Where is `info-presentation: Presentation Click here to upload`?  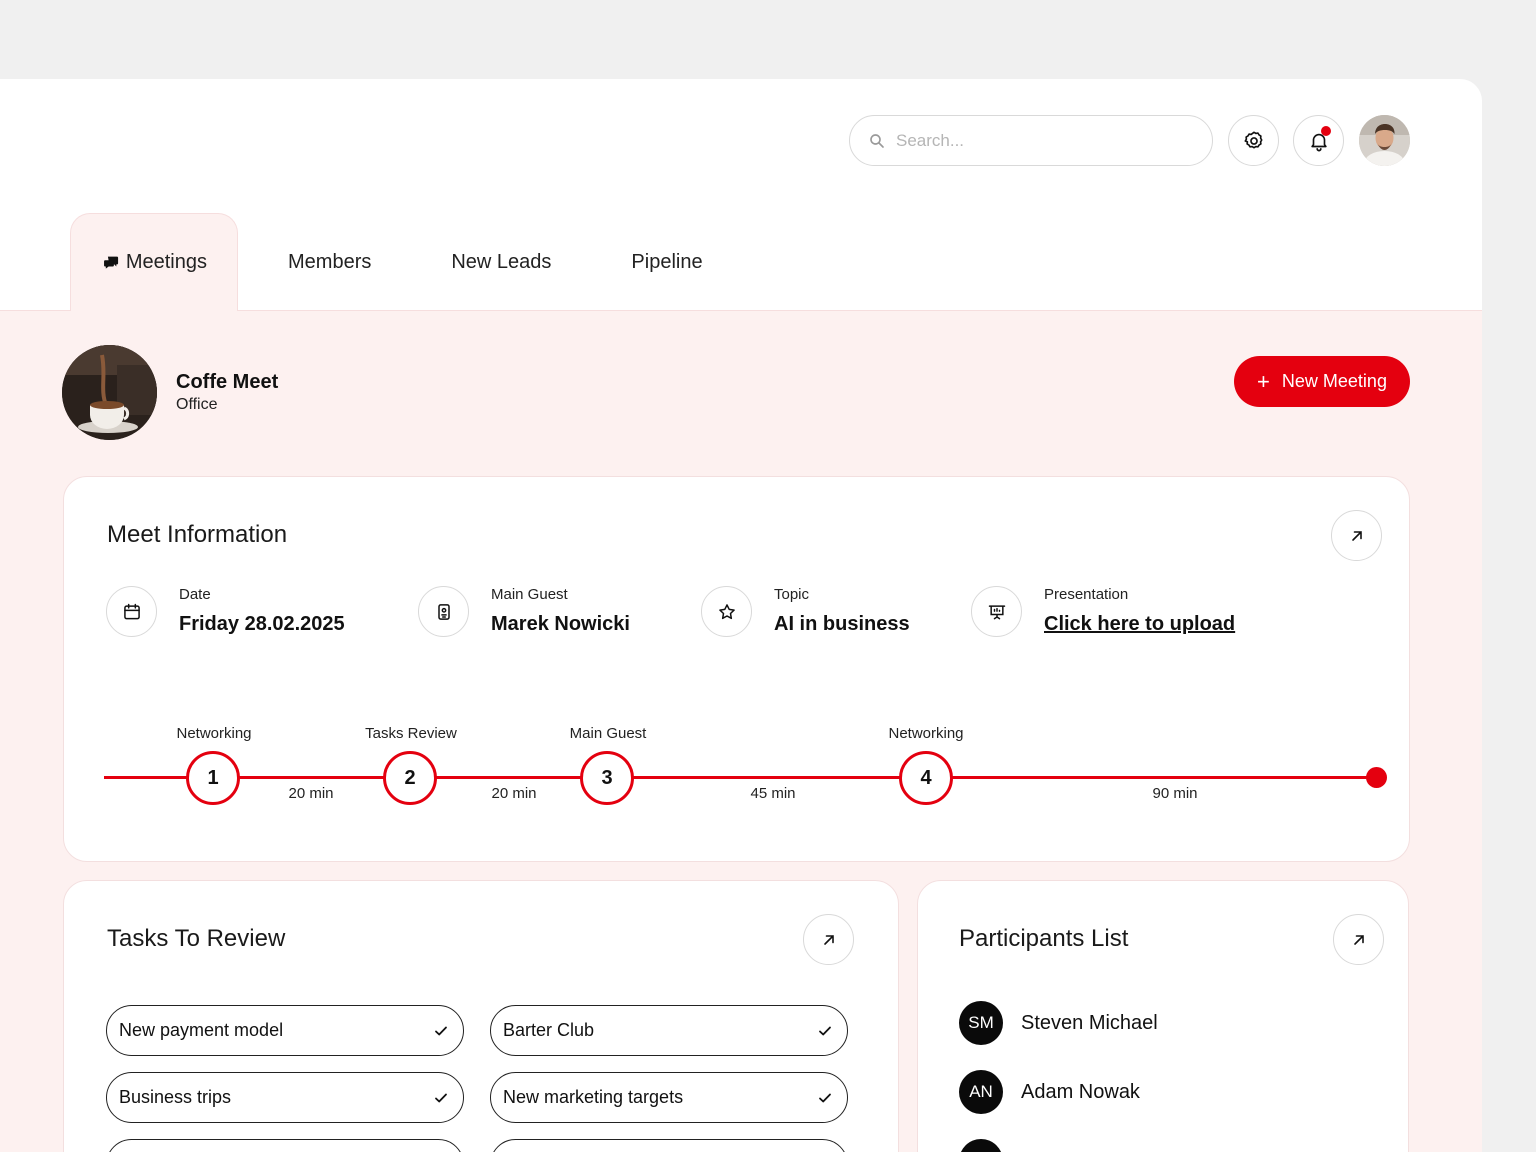
info-presentation: Presentation Click here to upload is located at coordinates (1103, 611).